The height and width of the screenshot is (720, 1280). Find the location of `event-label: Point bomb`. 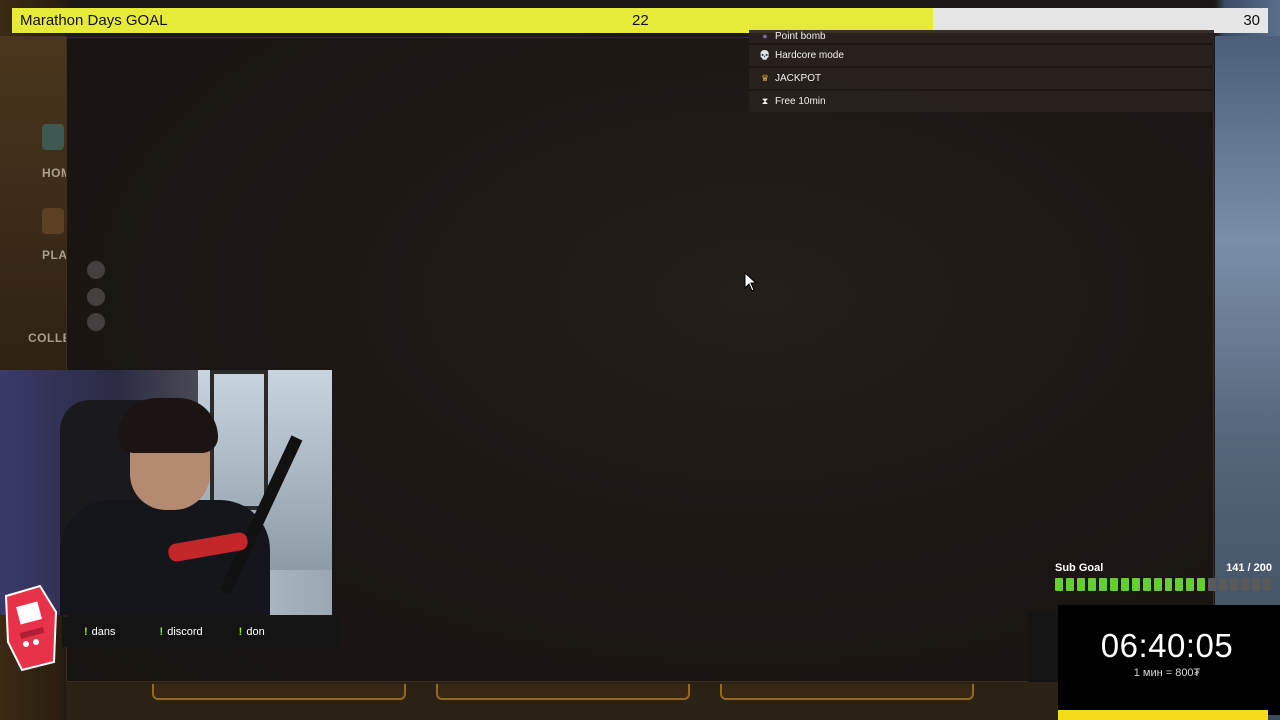

event-label: Point bomb is located at coordinates (800, 36).